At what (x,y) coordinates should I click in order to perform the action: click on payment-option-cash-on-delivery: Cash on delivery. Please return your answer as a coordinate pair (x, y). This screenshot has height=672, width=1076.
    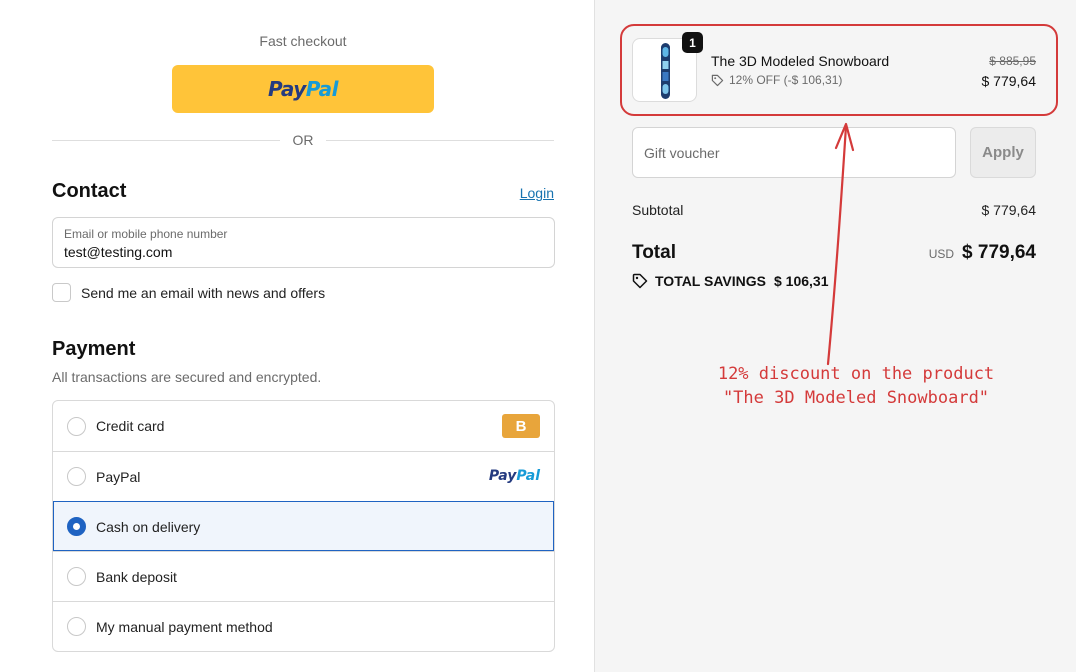
    Looking at the image, I should click on (303, 526).